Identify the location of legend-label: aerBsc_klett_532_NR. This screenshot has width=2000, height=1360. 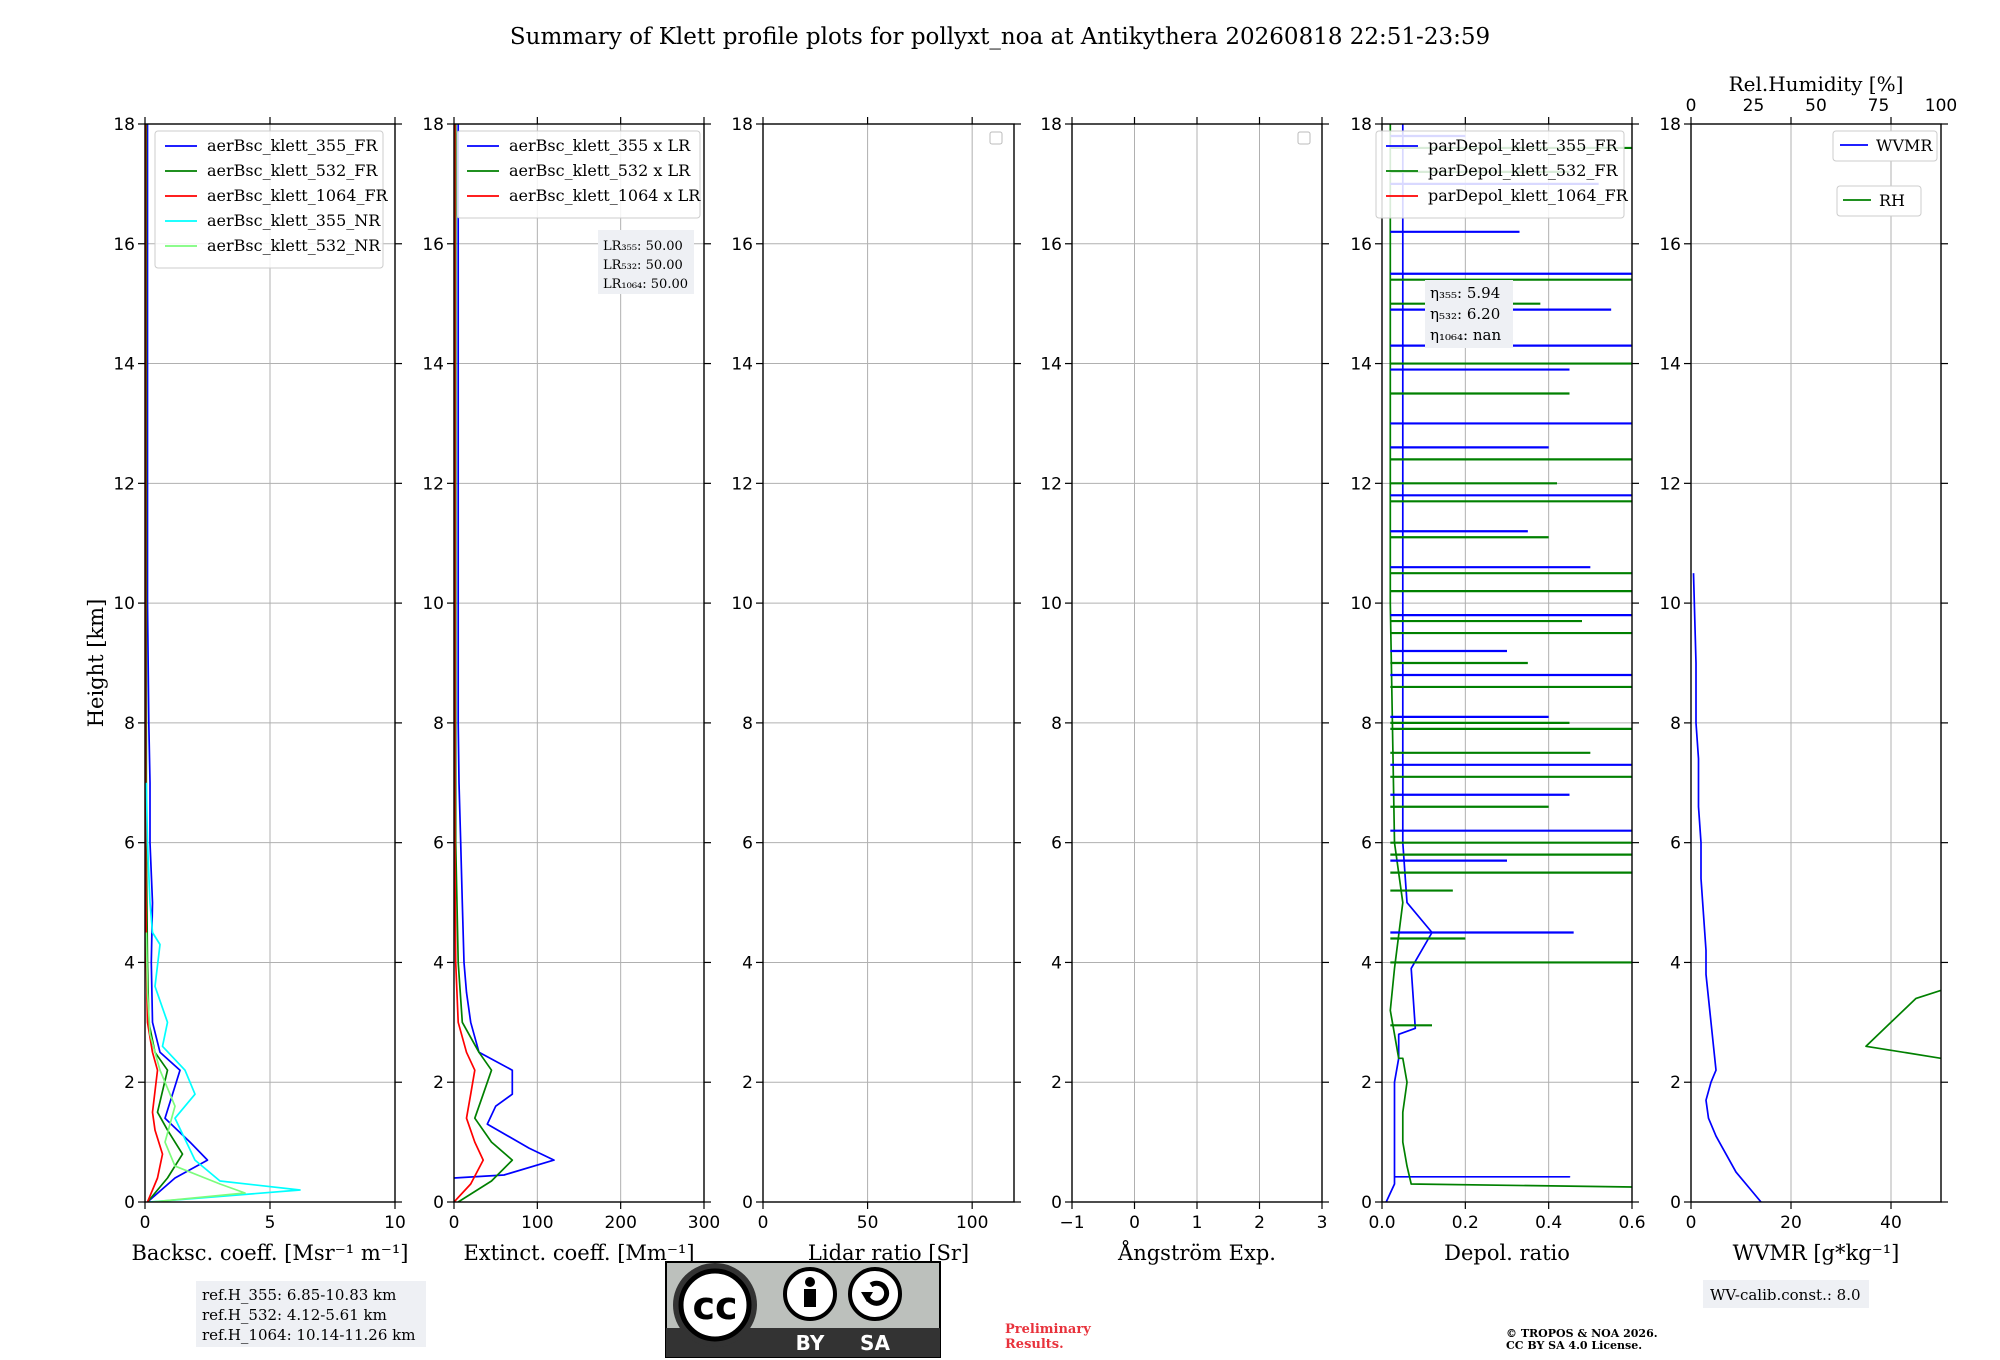
(294, 245).